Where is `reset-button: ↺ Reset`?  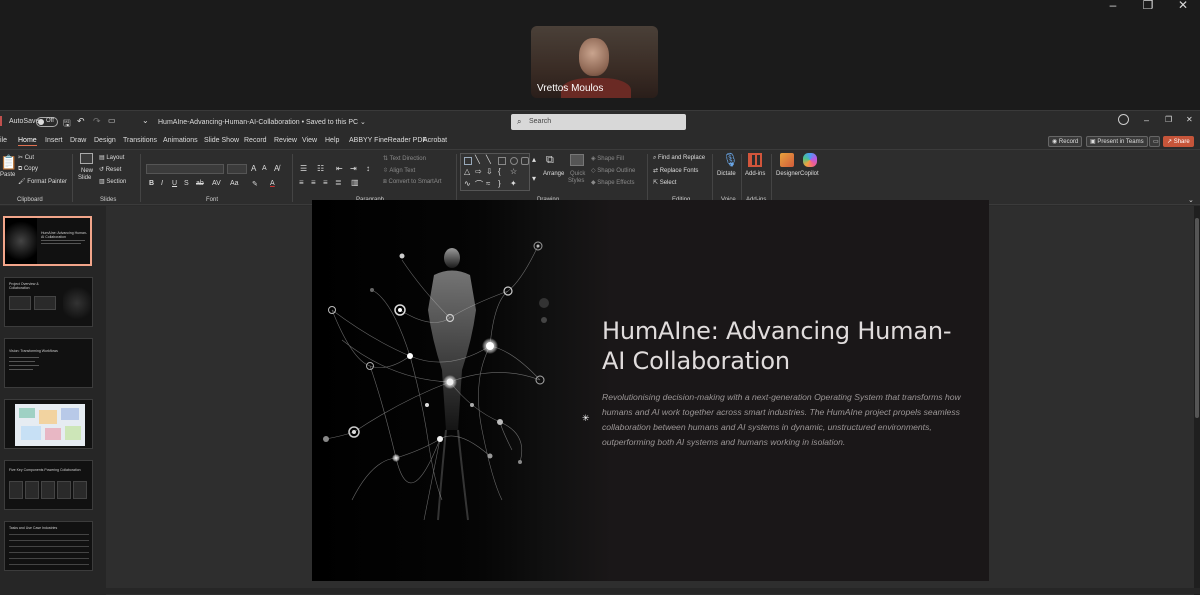 reset-button: ↺ Reset is located at coordinates (110, 169).